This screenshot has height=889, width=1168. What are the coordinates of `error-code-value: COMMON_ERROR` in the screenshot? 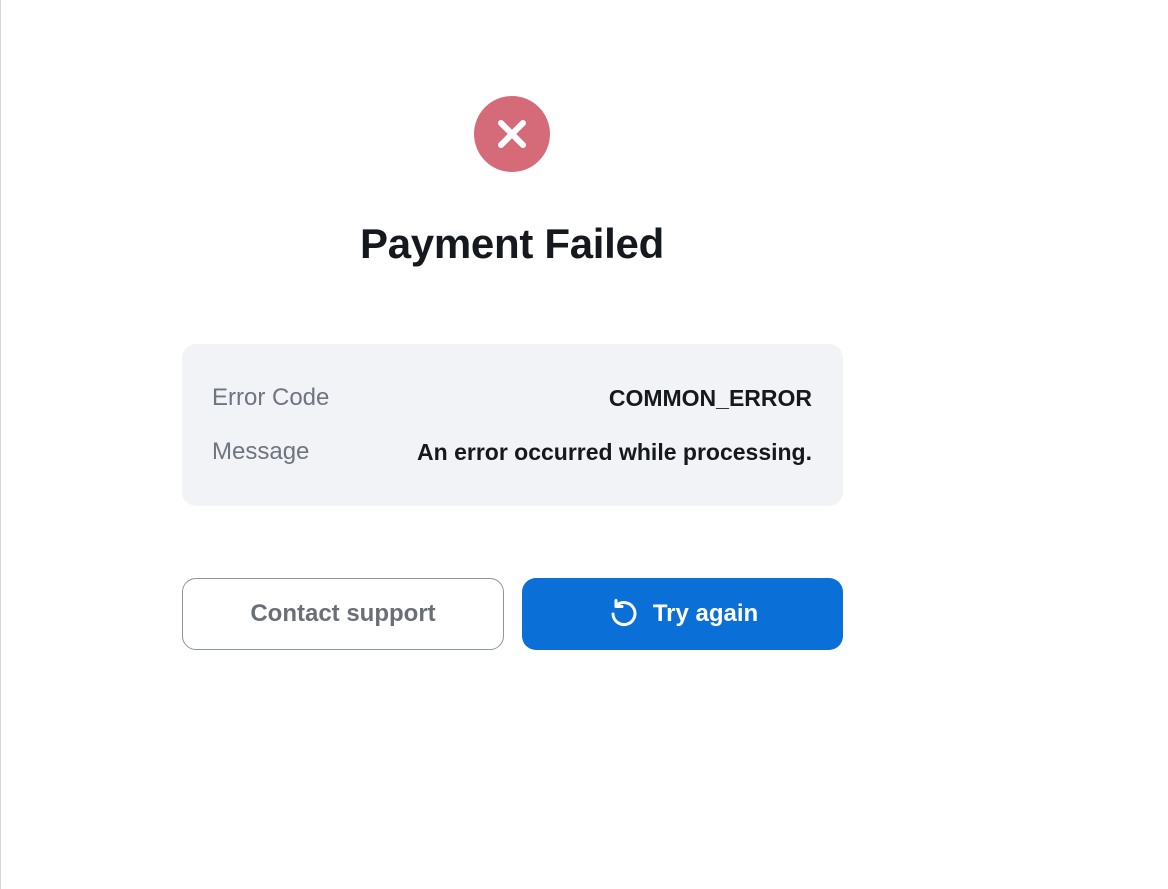 It's located at (710, 397).